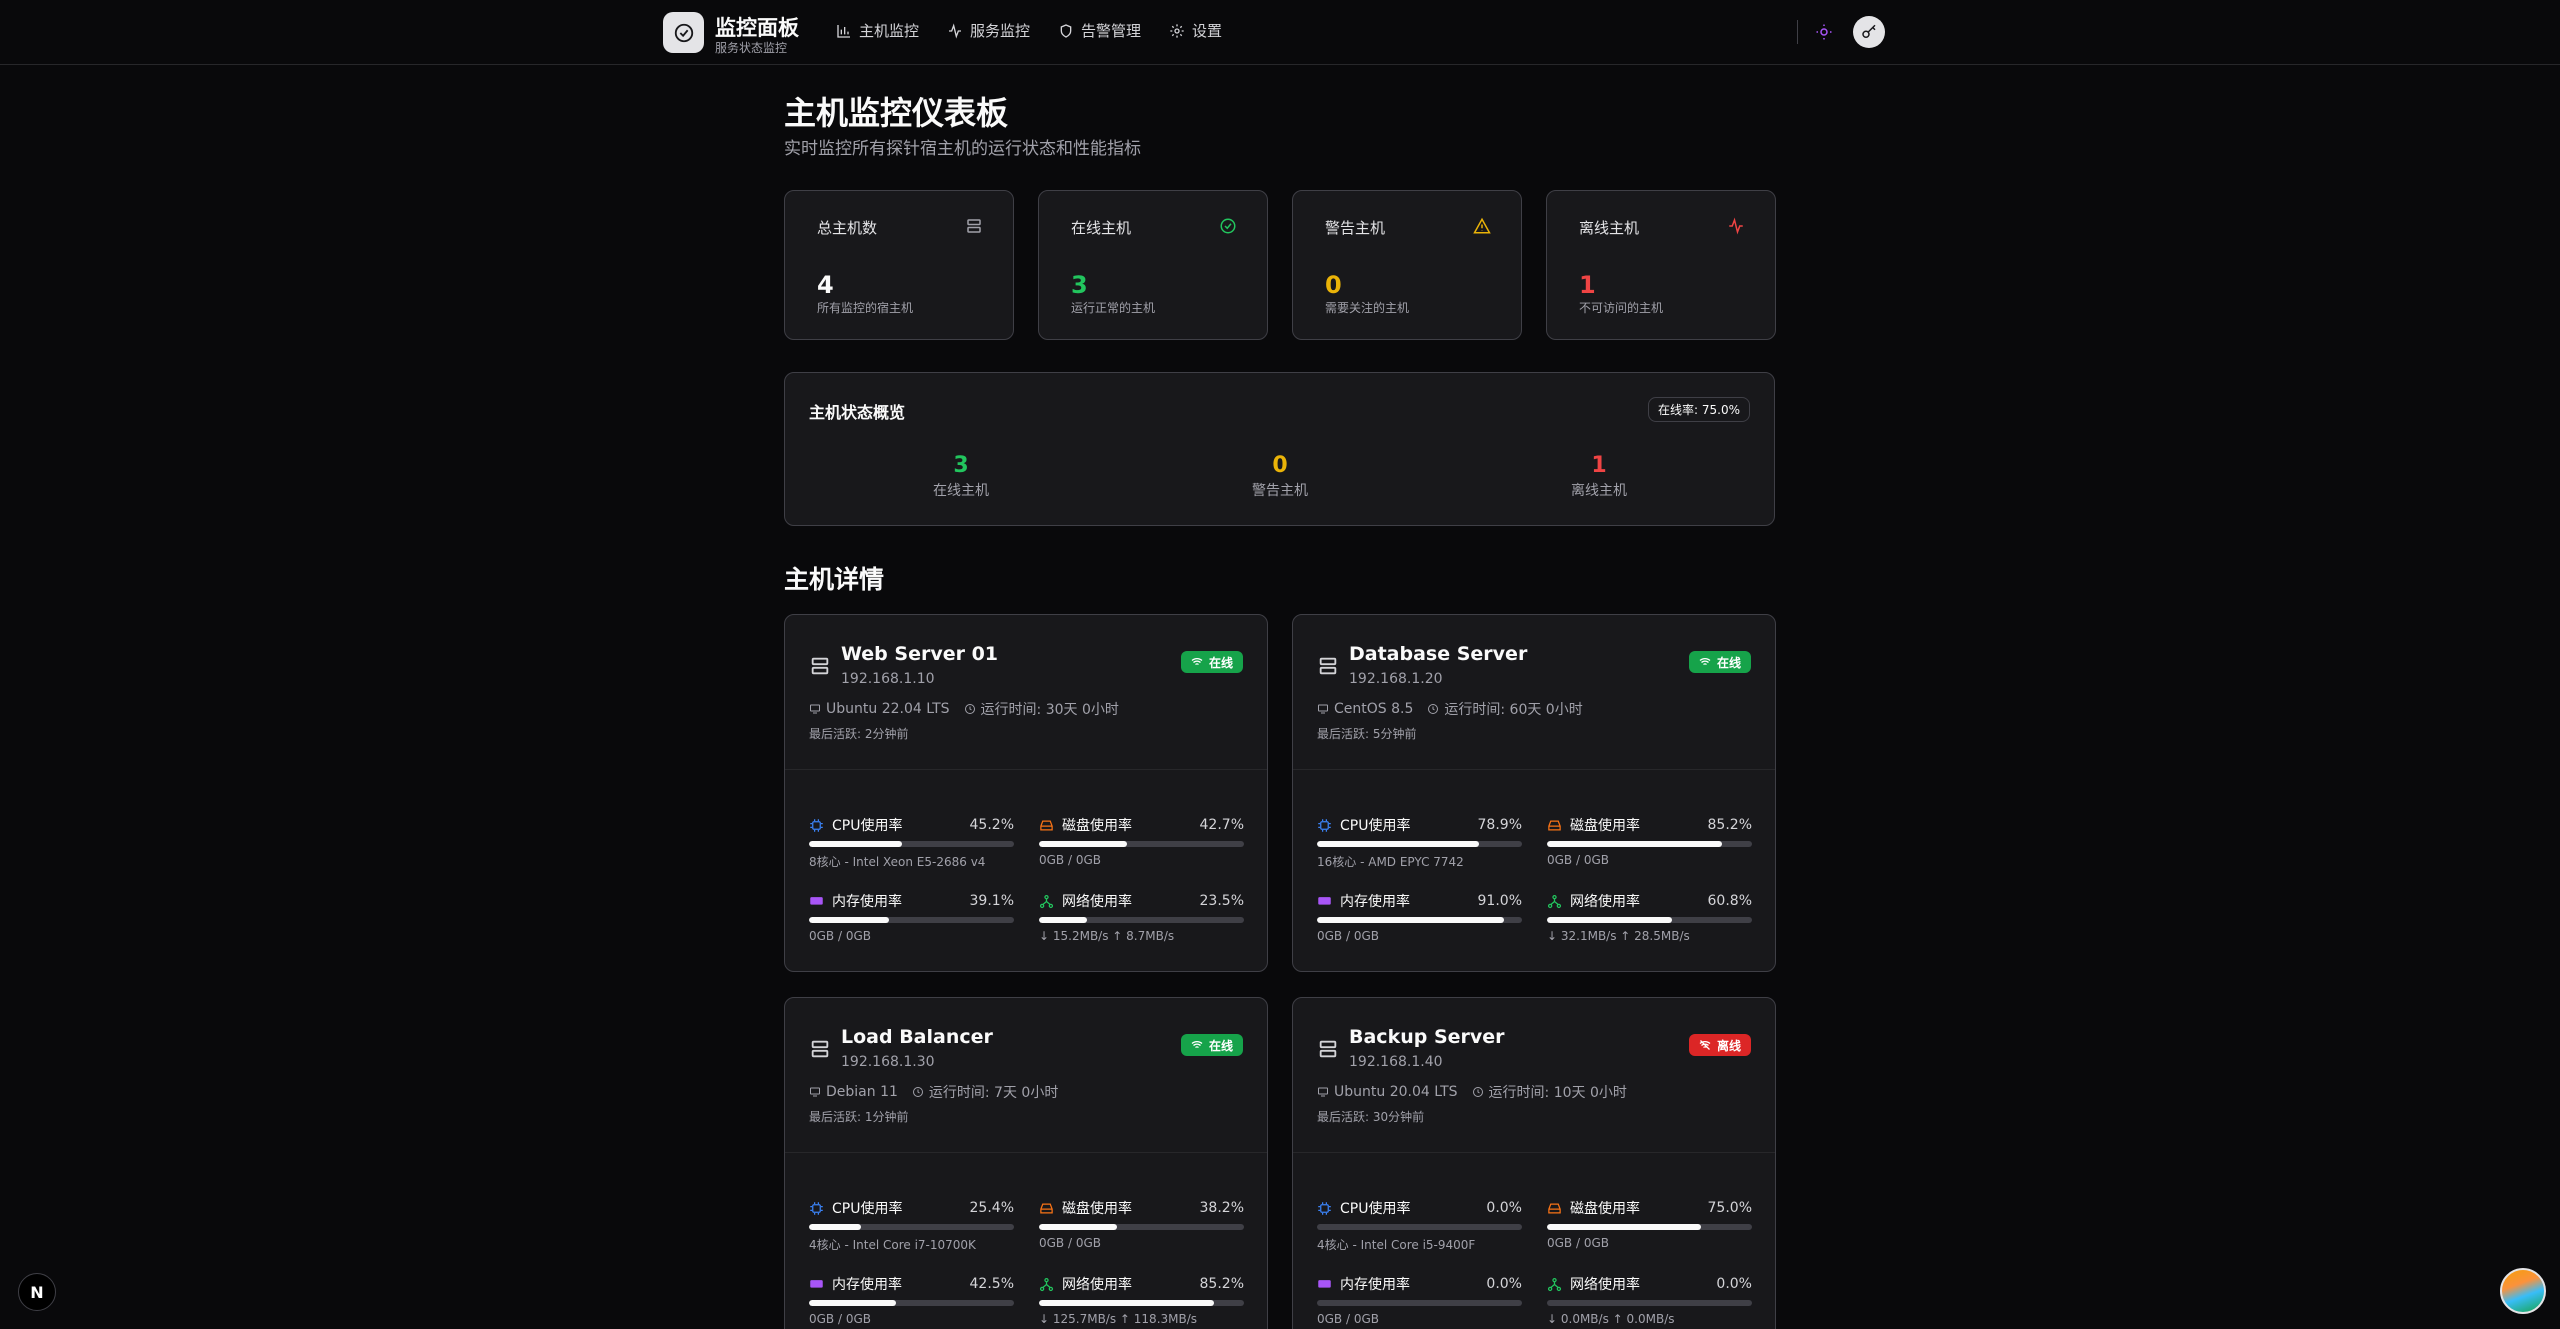  What do you see at coordinates (1728, 1045) in the screenshot?
I see `status-badge-label: 离线` at bounding box center [1728, 1045].